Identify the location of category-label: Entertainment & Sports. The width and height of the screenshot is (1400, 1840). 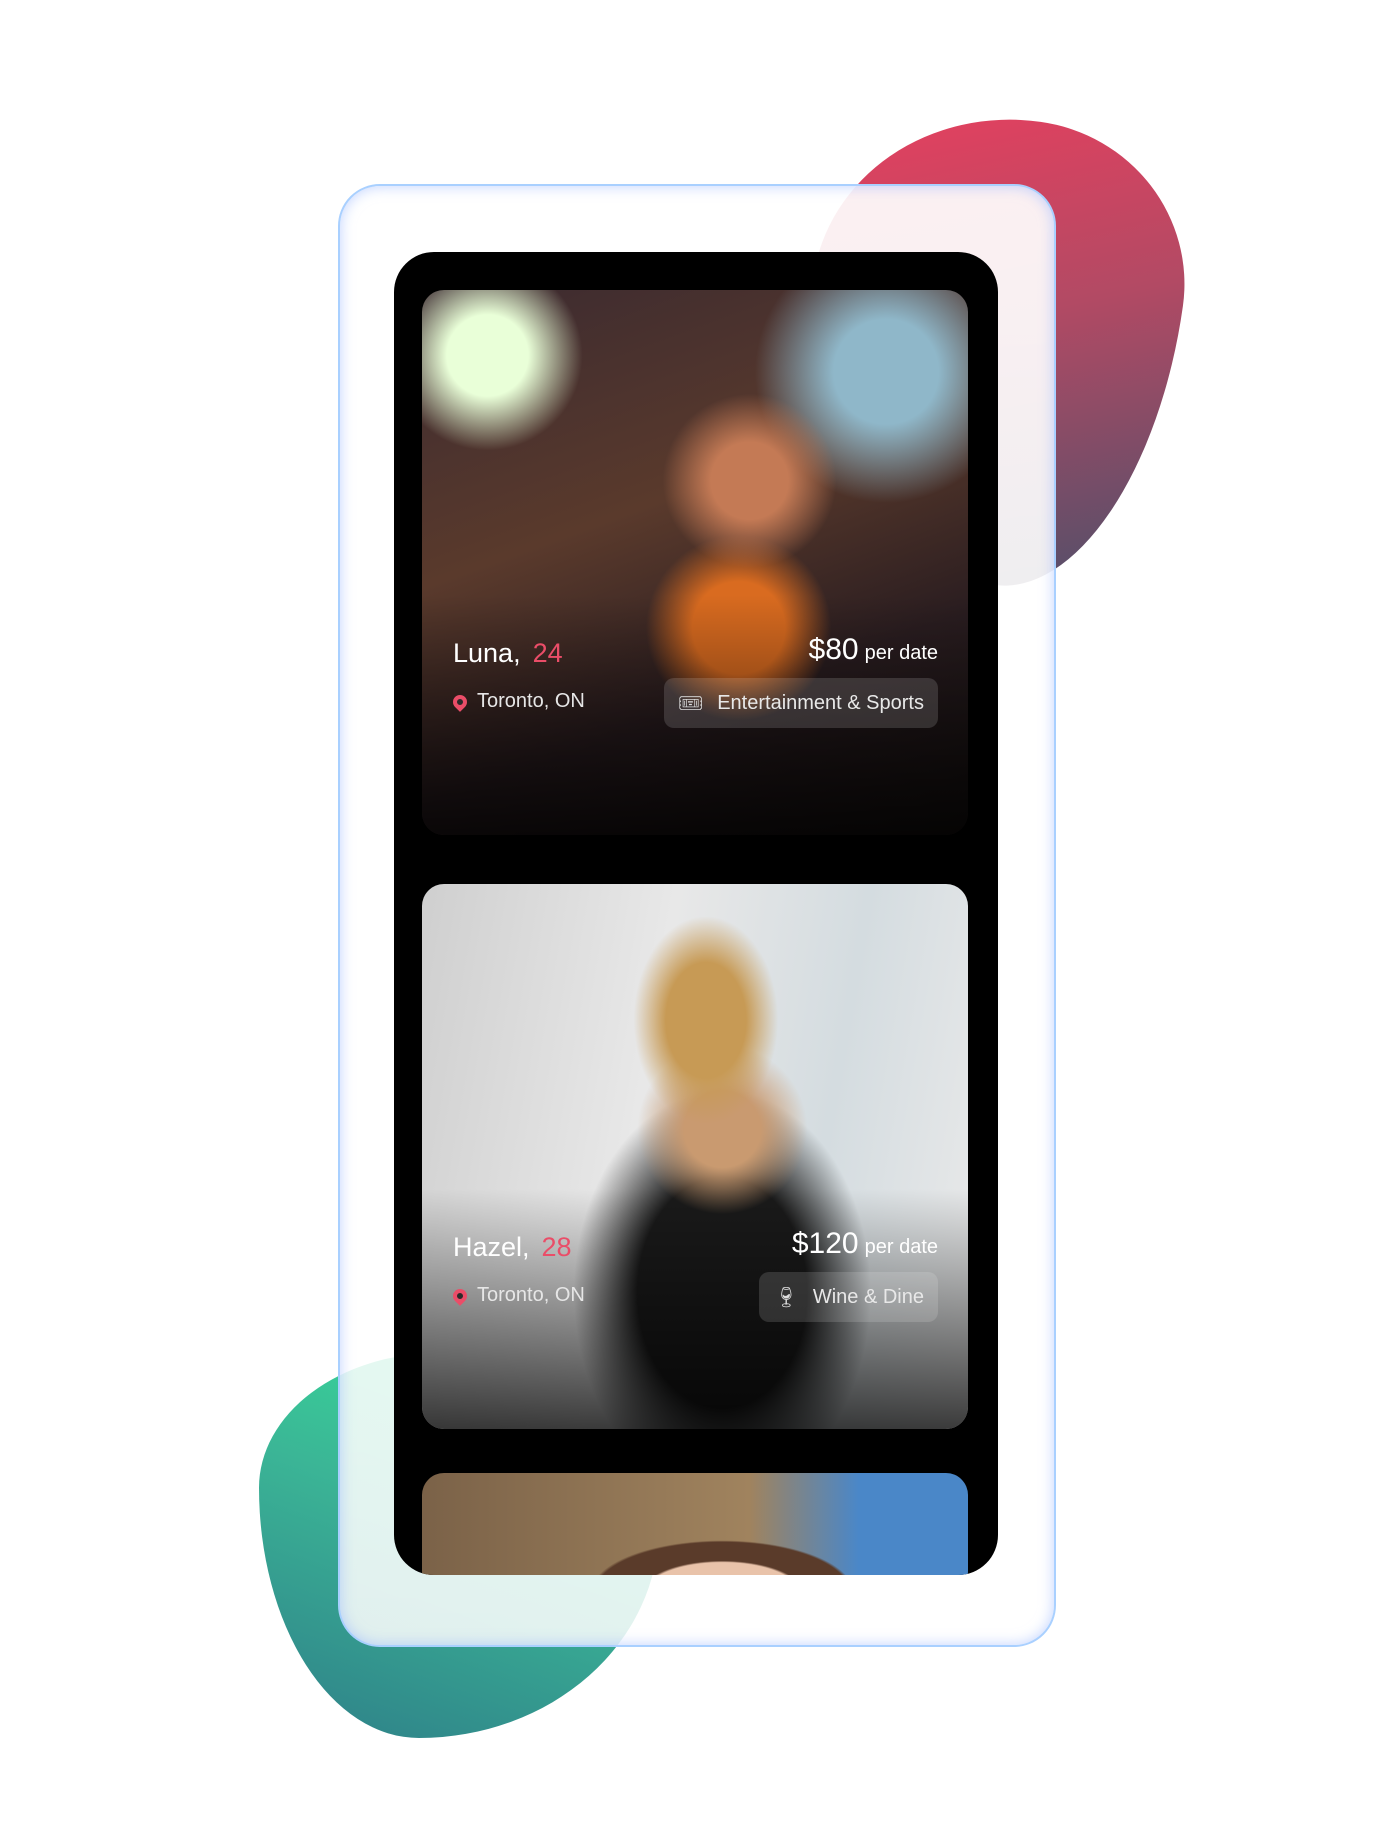
(820, 702).